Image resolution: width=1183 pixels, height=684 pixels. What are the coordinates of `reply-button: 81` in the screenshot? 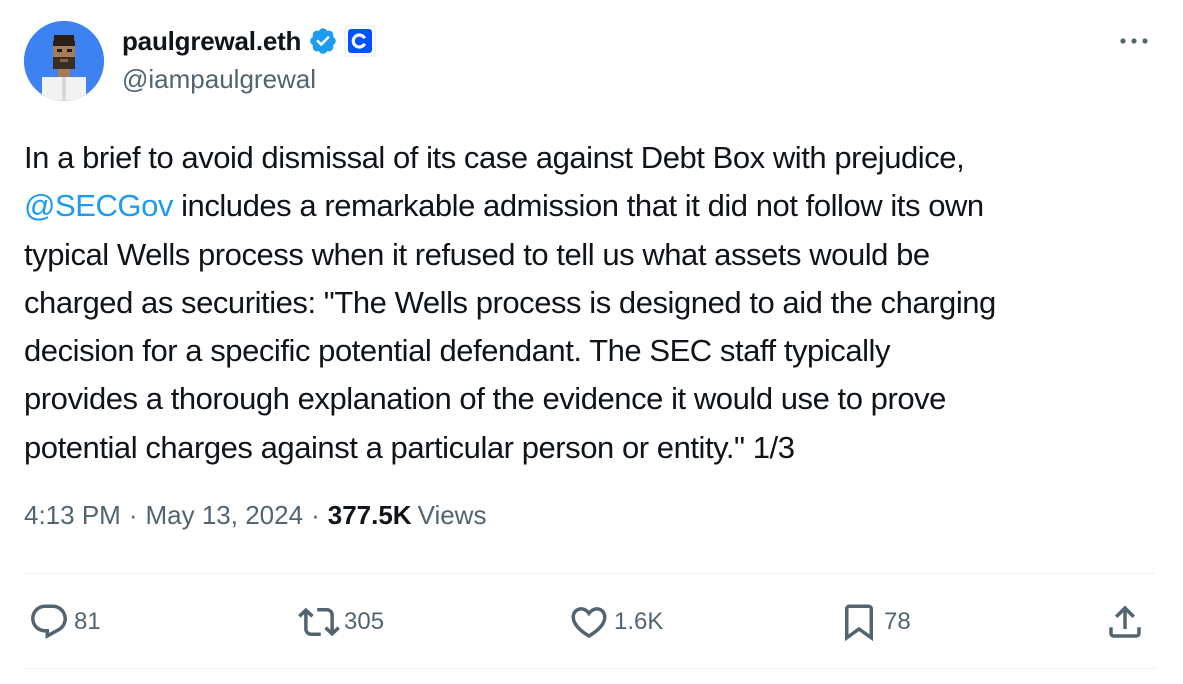 It's located at (64, 622).